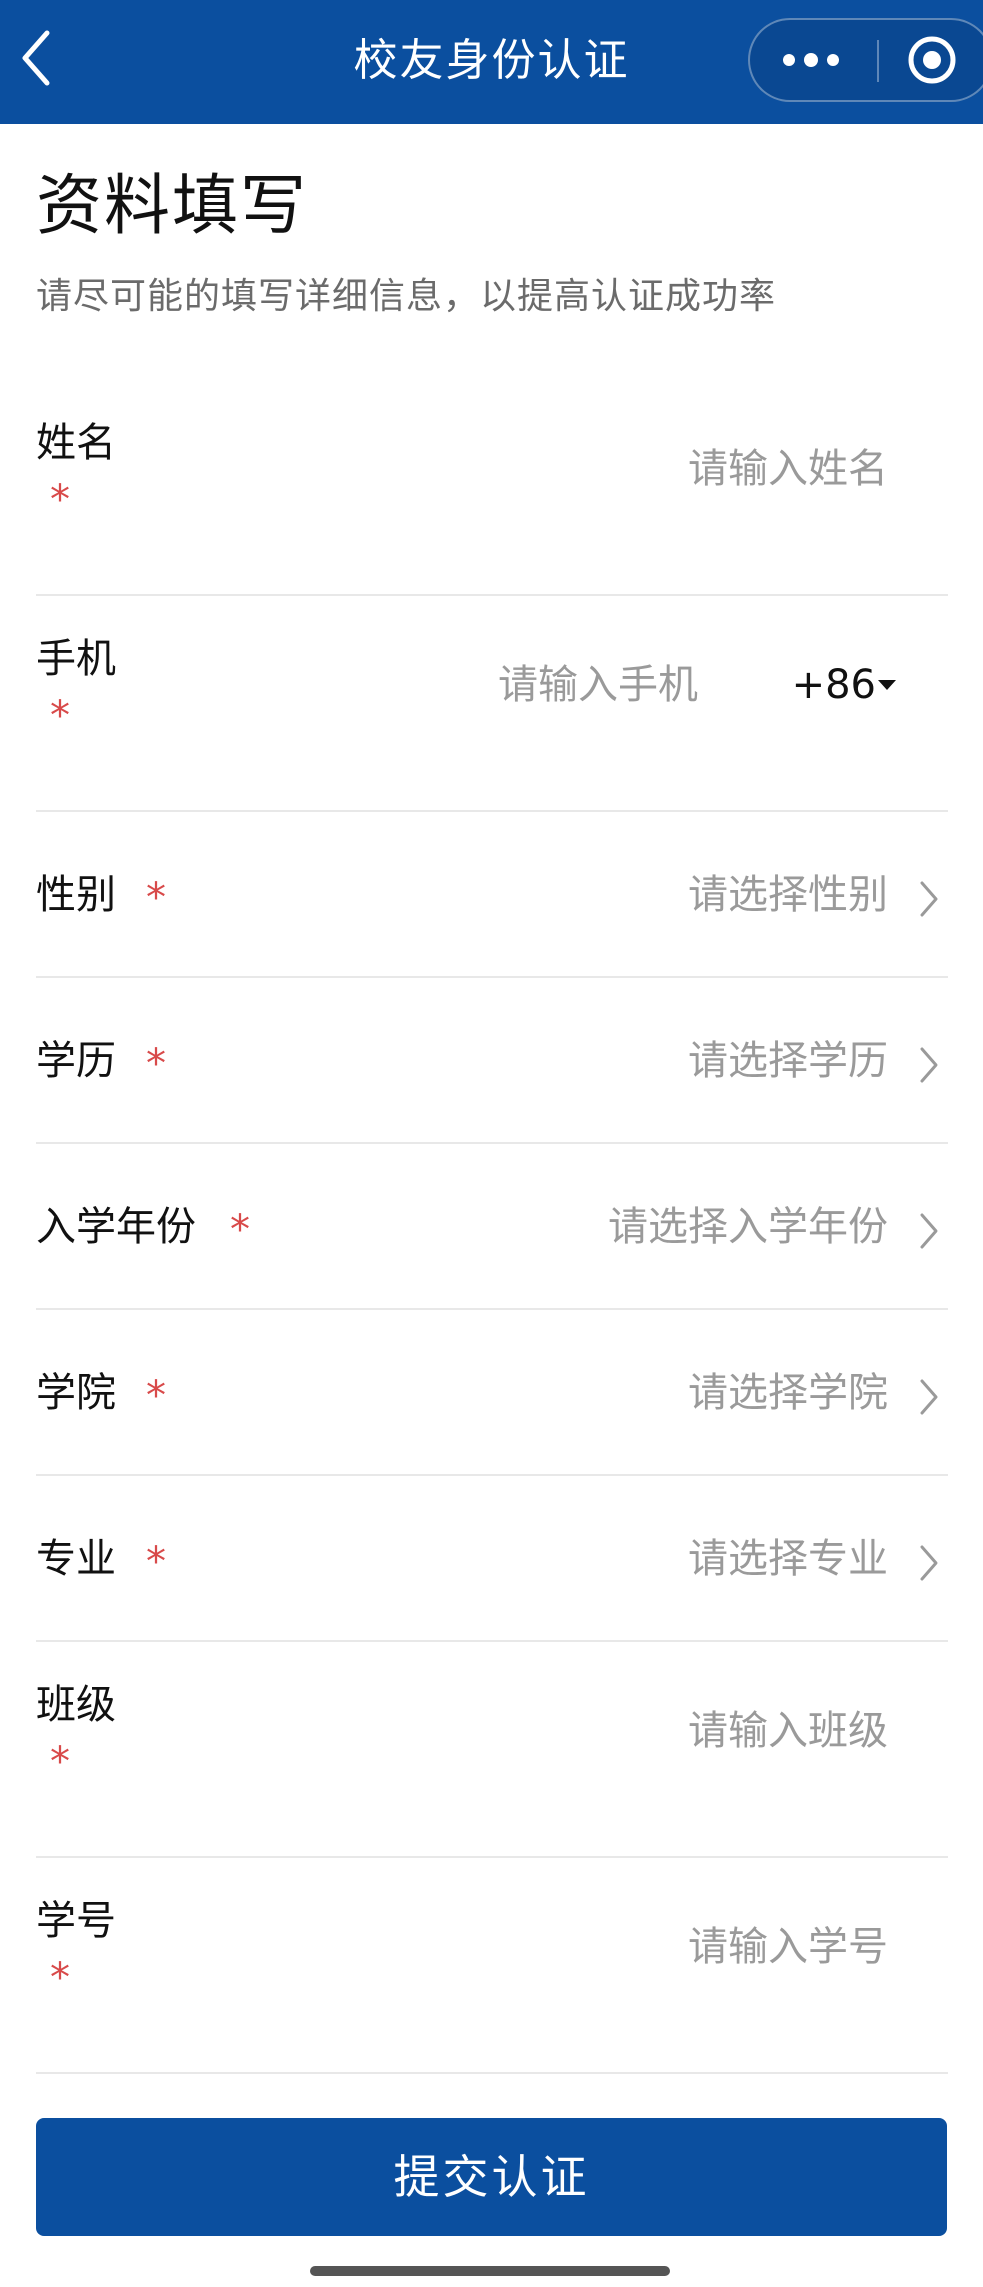 This screenshot has width=983, height=2287. What do you see at coordinates (76, 1921) in the screenshot?
I see `field-label: 学号` at bounding box center [76, 1921].